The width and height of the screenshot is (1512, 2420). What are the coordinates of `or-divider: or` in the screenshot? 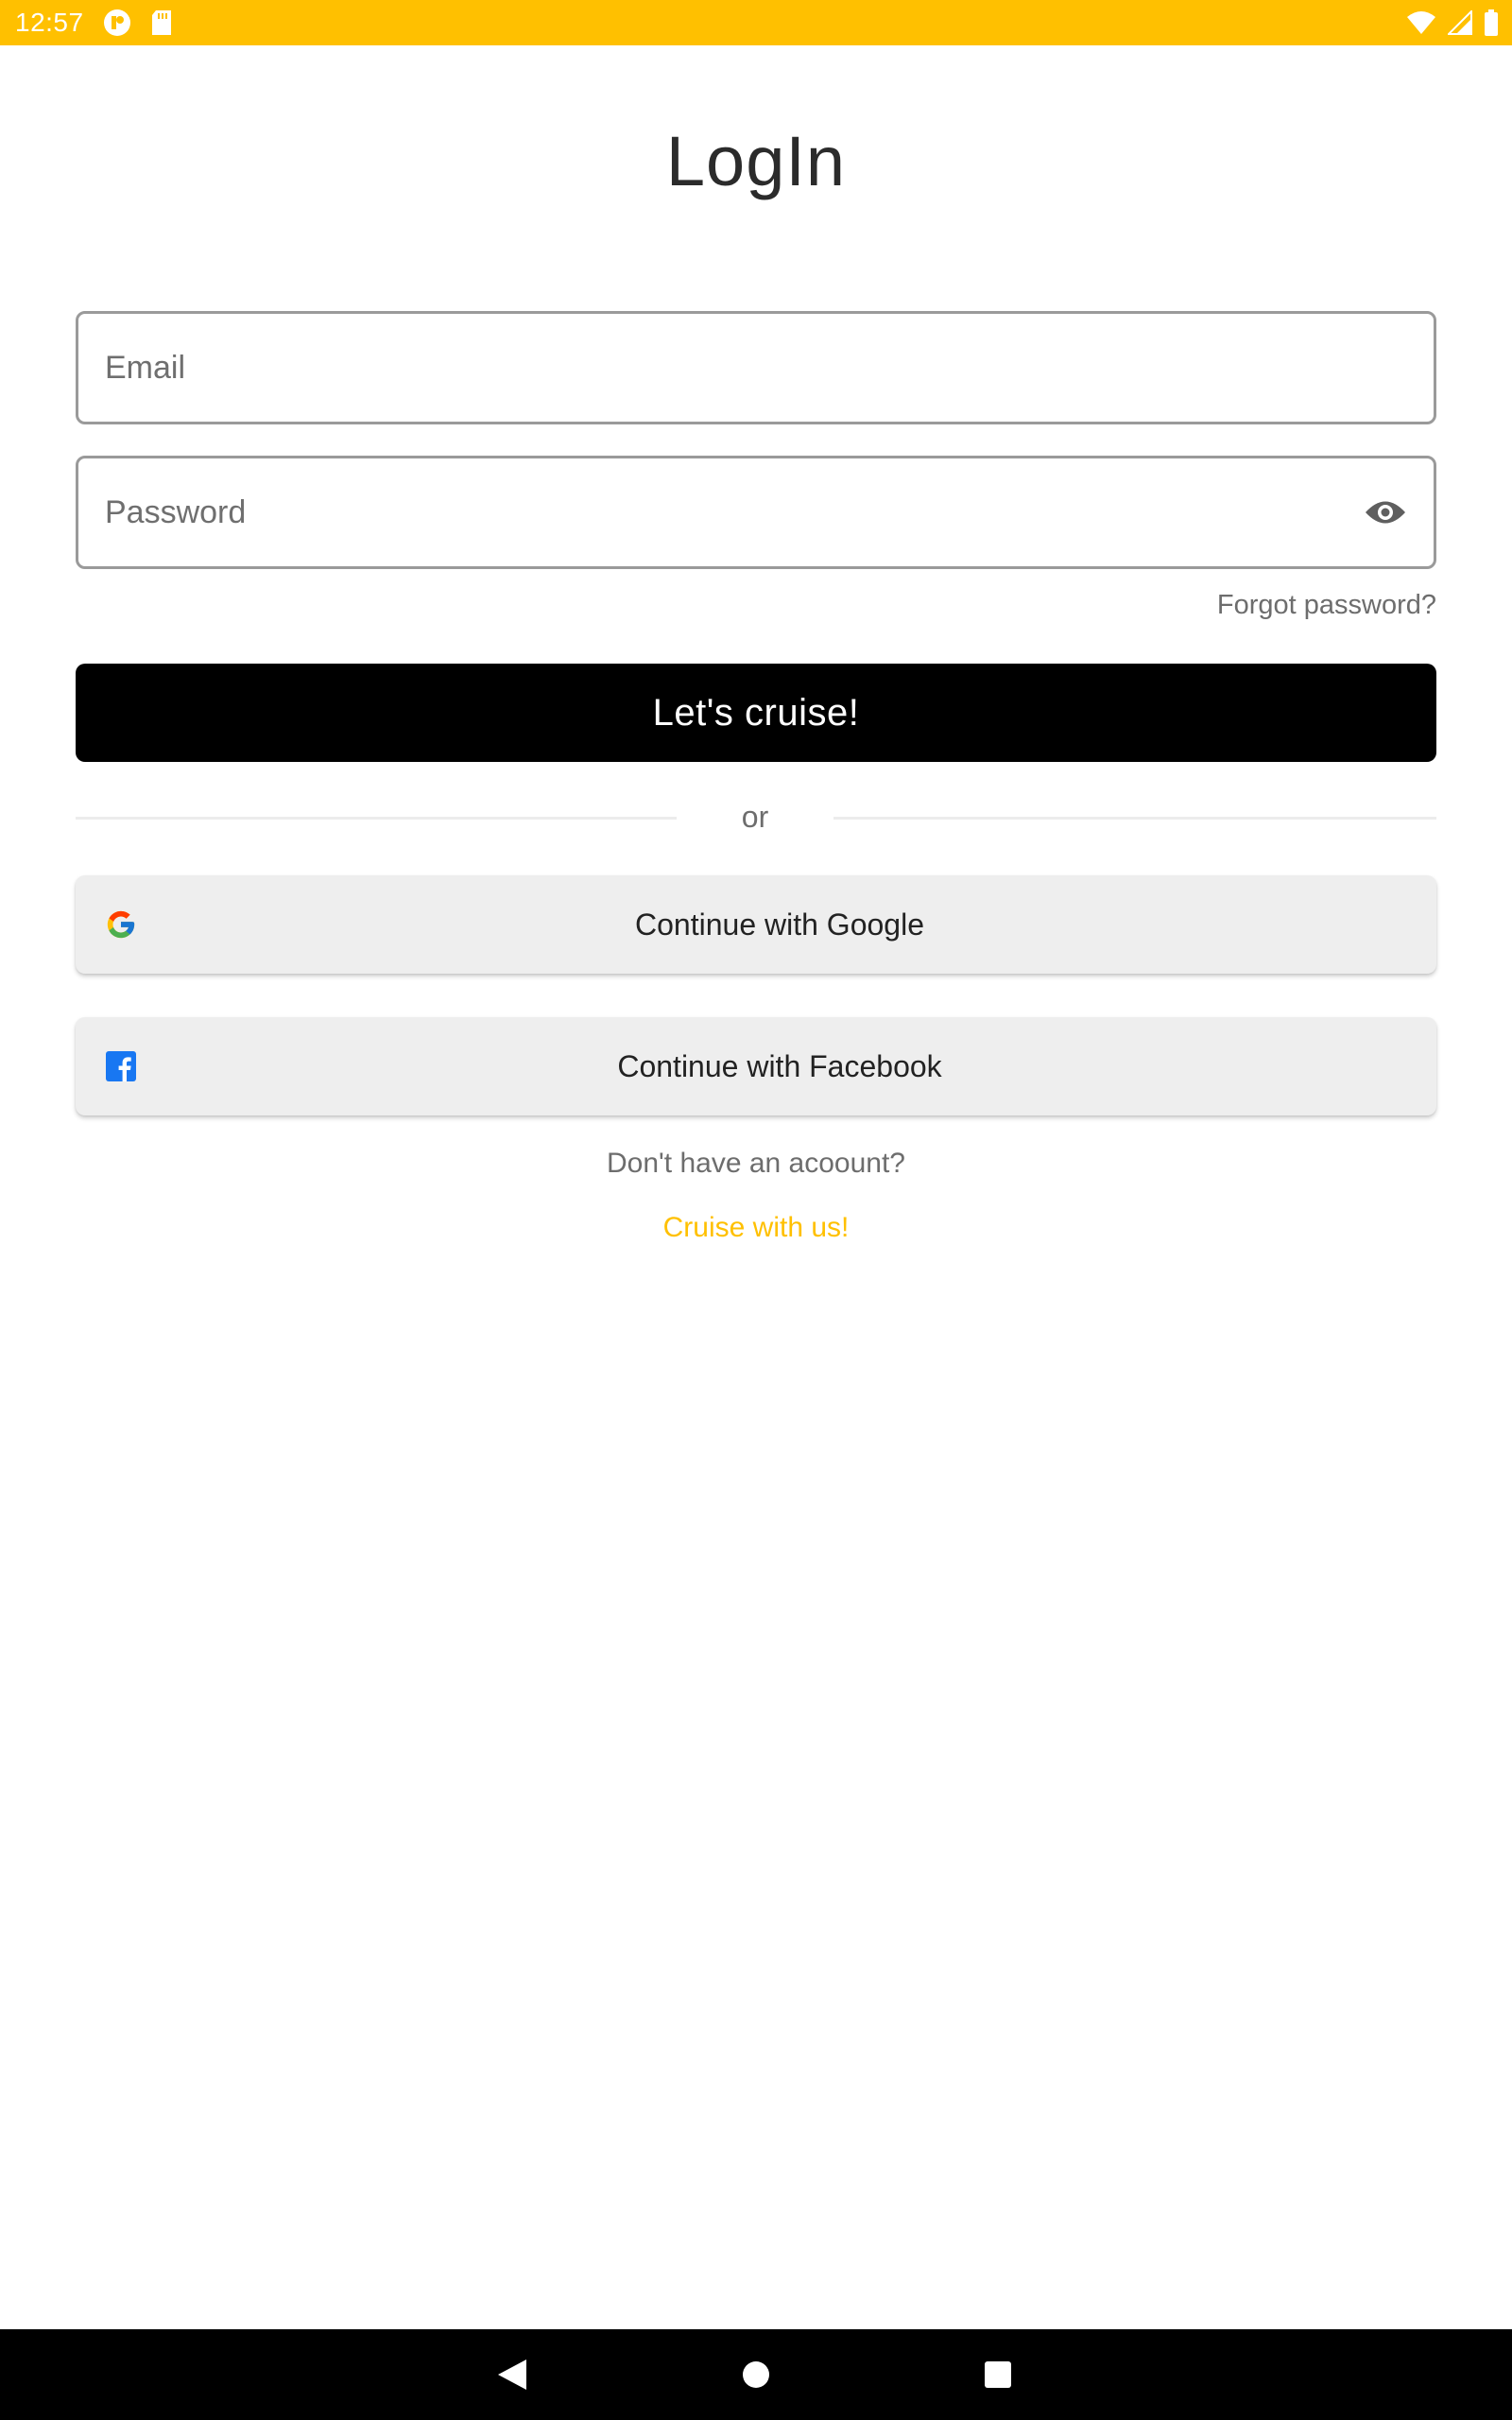 It's located at (756, 817).